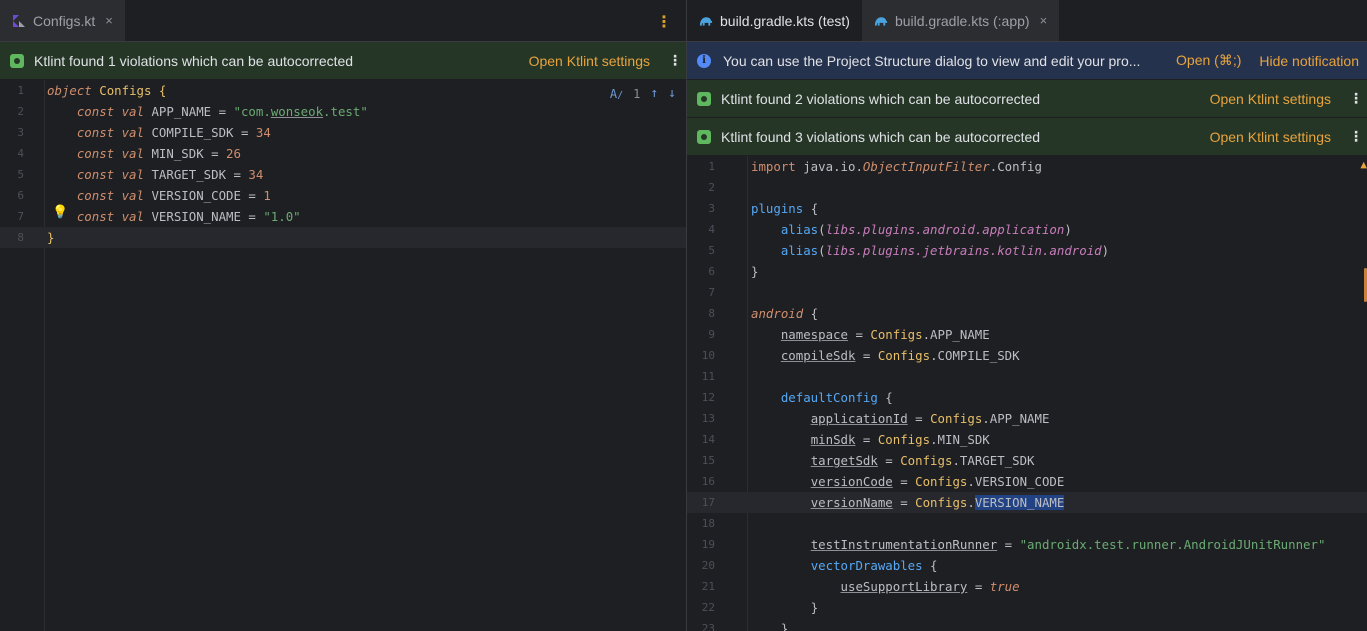  Describe the element at coordinates (155, 174) in the screenshot. I see `code-text: const val TARGET_SDK = 34` at that location.